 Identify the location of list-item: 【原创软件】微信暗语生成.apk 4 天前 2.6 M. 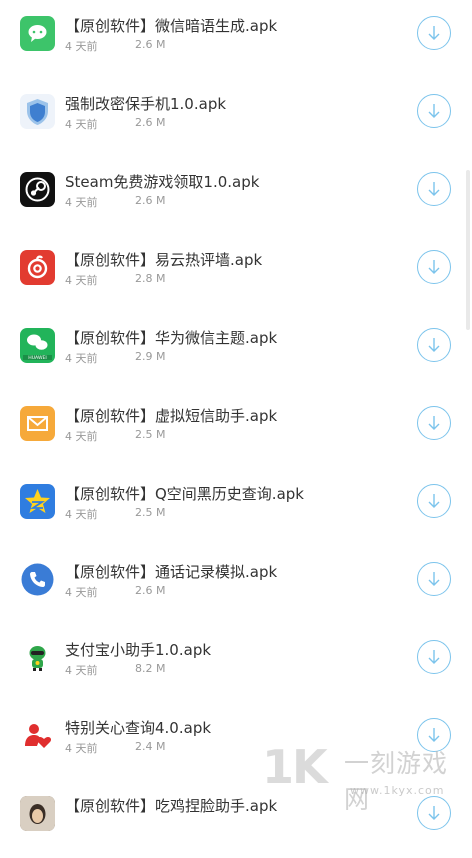
(236, 39).